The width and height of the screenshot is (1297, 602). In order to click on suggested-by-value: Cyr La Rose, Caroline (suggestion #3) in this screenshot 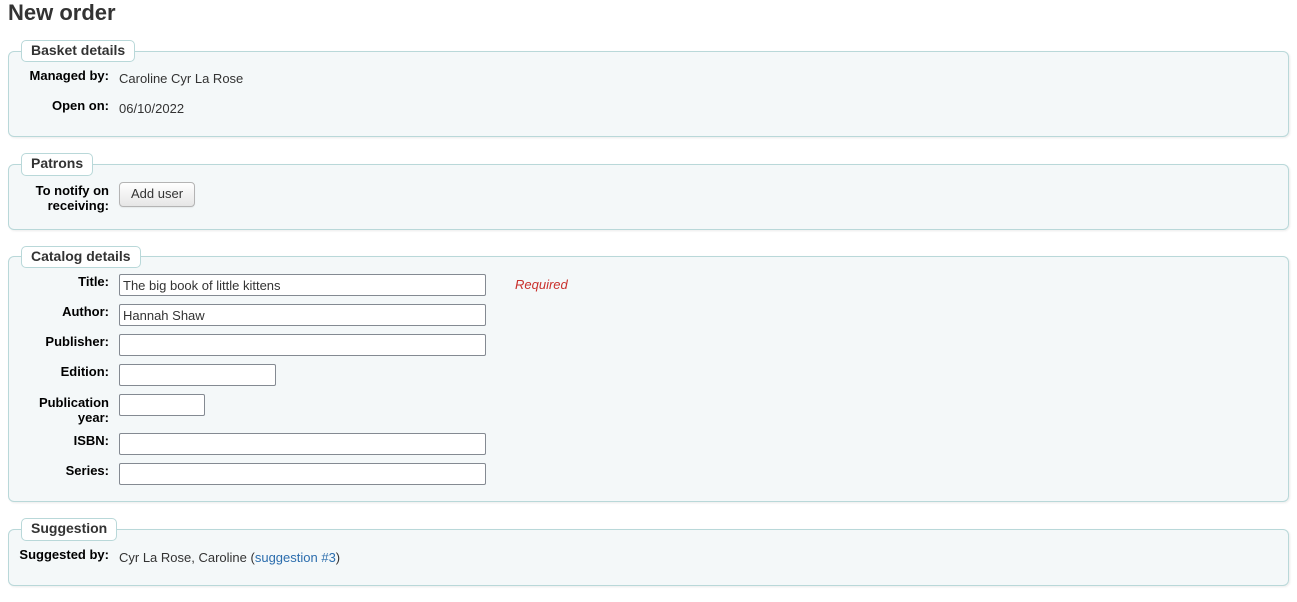, I will do `click(229, 558)`.